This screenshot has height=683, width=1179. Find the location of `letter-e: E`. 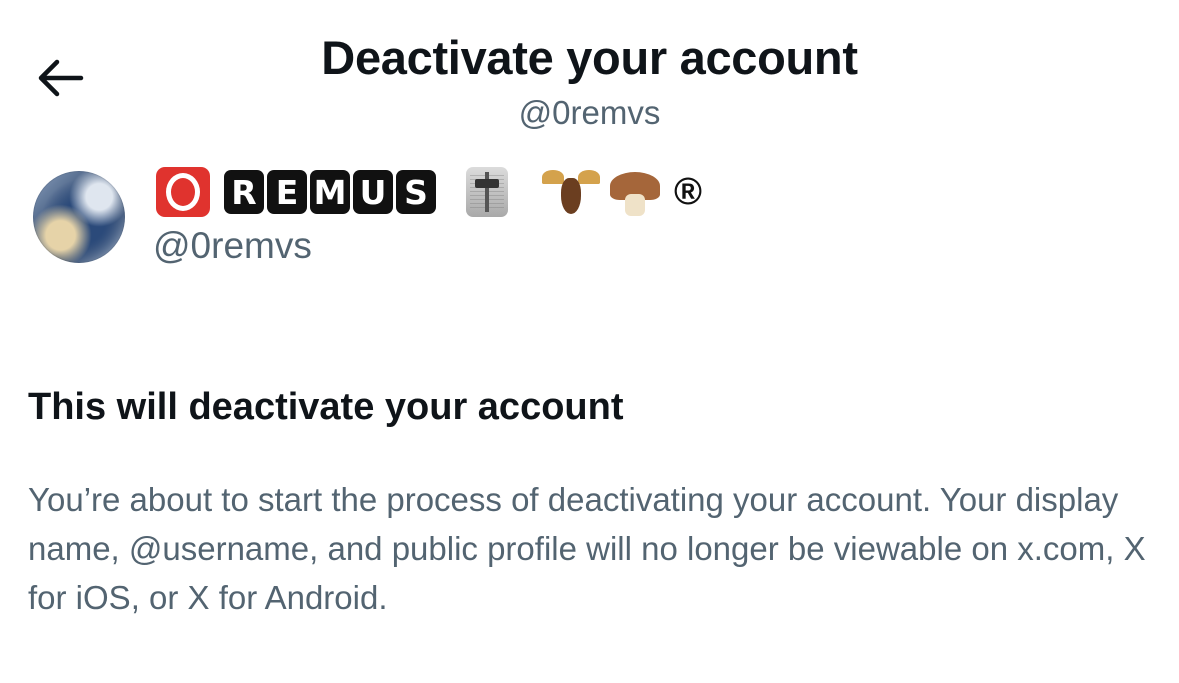

letter-e: E is located at coordinates (287, 192).